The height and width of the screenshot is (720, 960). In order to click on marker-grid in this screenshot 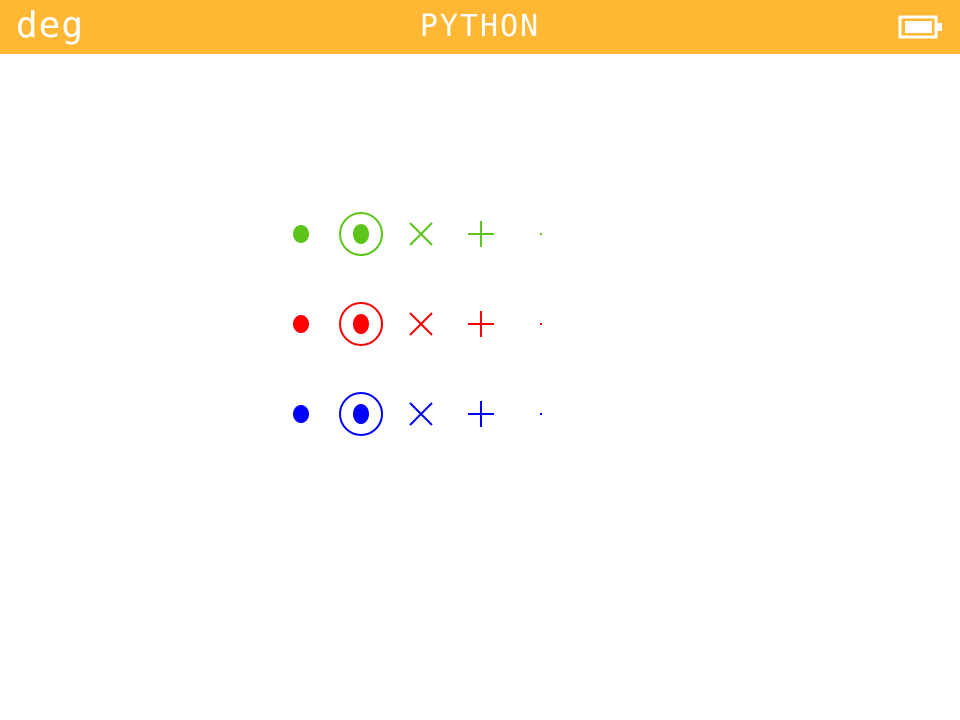, I will do `click(417, 324)`.